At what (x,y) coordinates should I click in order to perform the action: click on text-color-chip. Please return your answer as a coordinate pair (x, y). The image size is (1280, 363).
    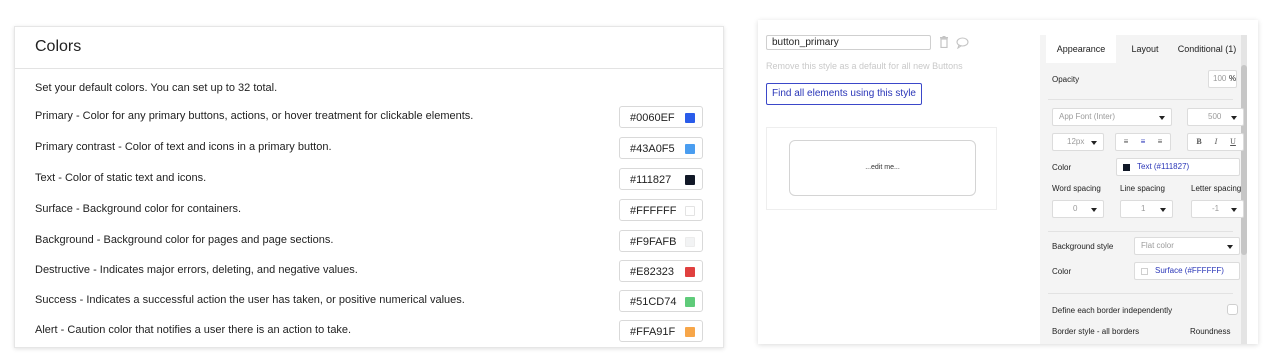
    Looking at the image, I should click on (1126, 167).